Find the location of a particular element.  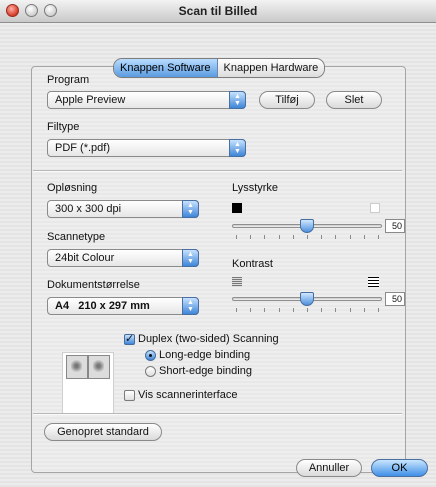

duplex-preview-image is located at coordinates (88, 383).